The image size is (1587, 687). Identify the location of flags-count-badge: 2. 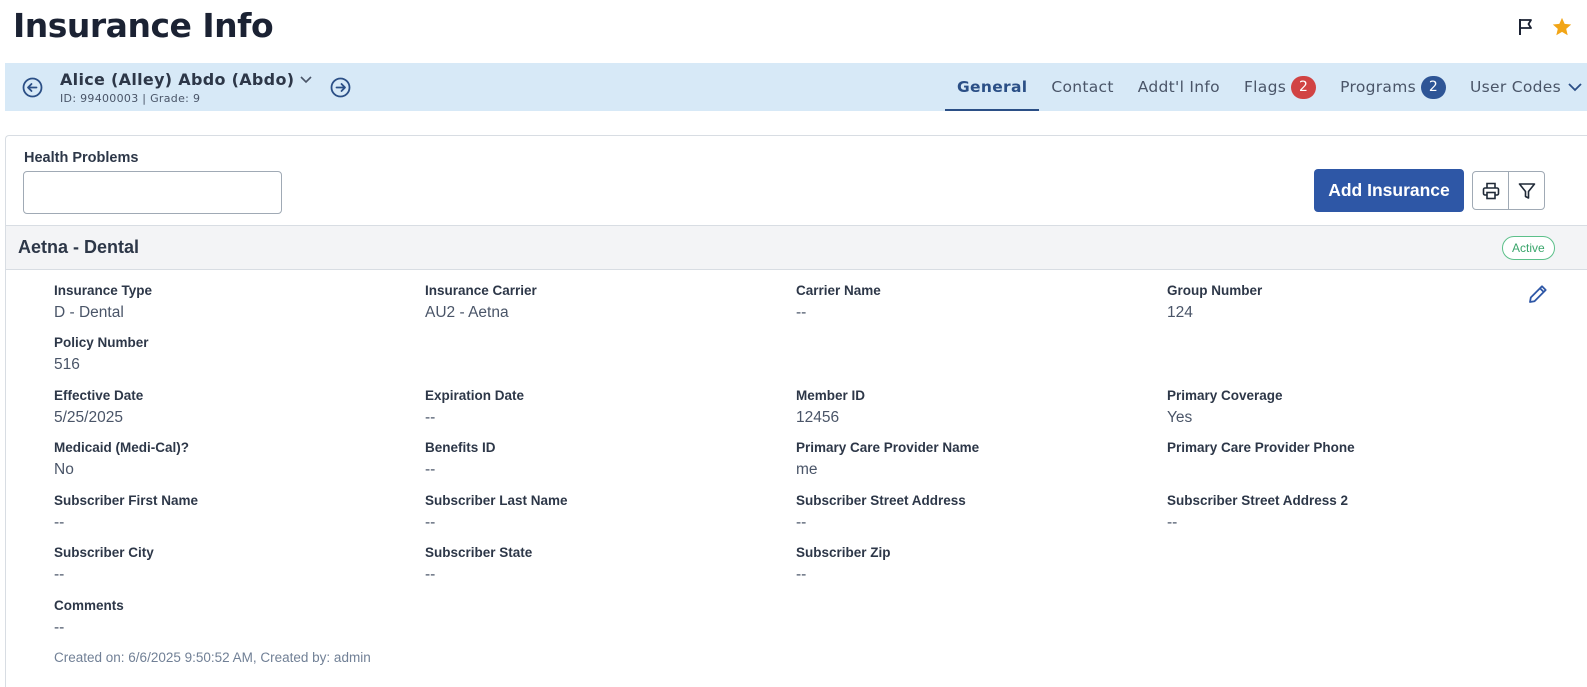
(1304, 87).